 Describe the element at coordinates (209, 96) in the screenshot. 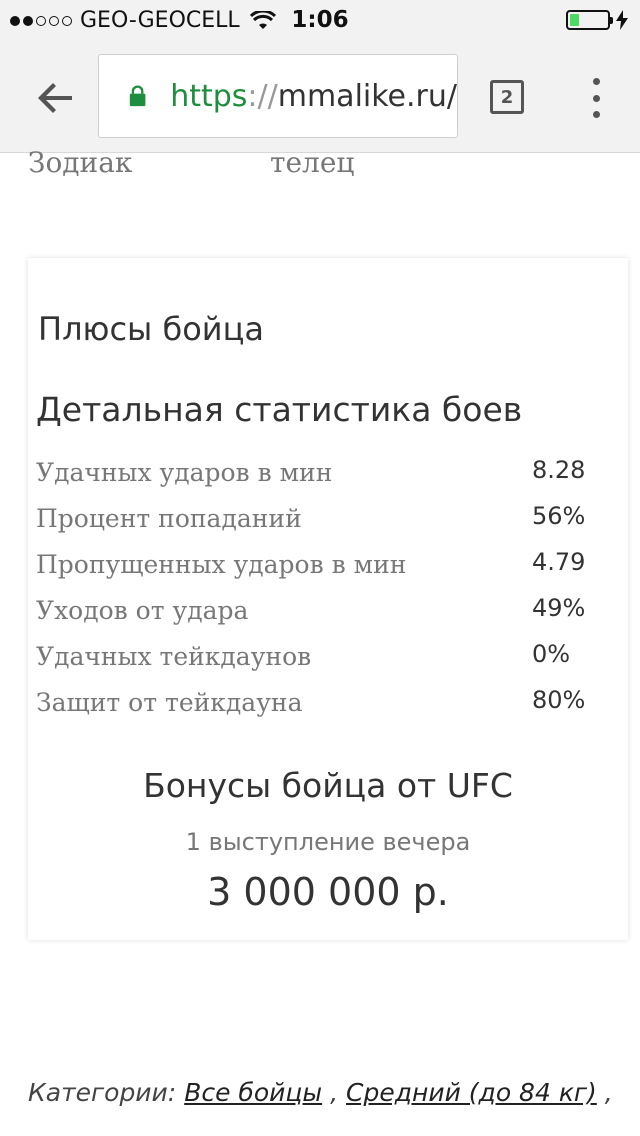

I see `url-scheme: https` at that location.